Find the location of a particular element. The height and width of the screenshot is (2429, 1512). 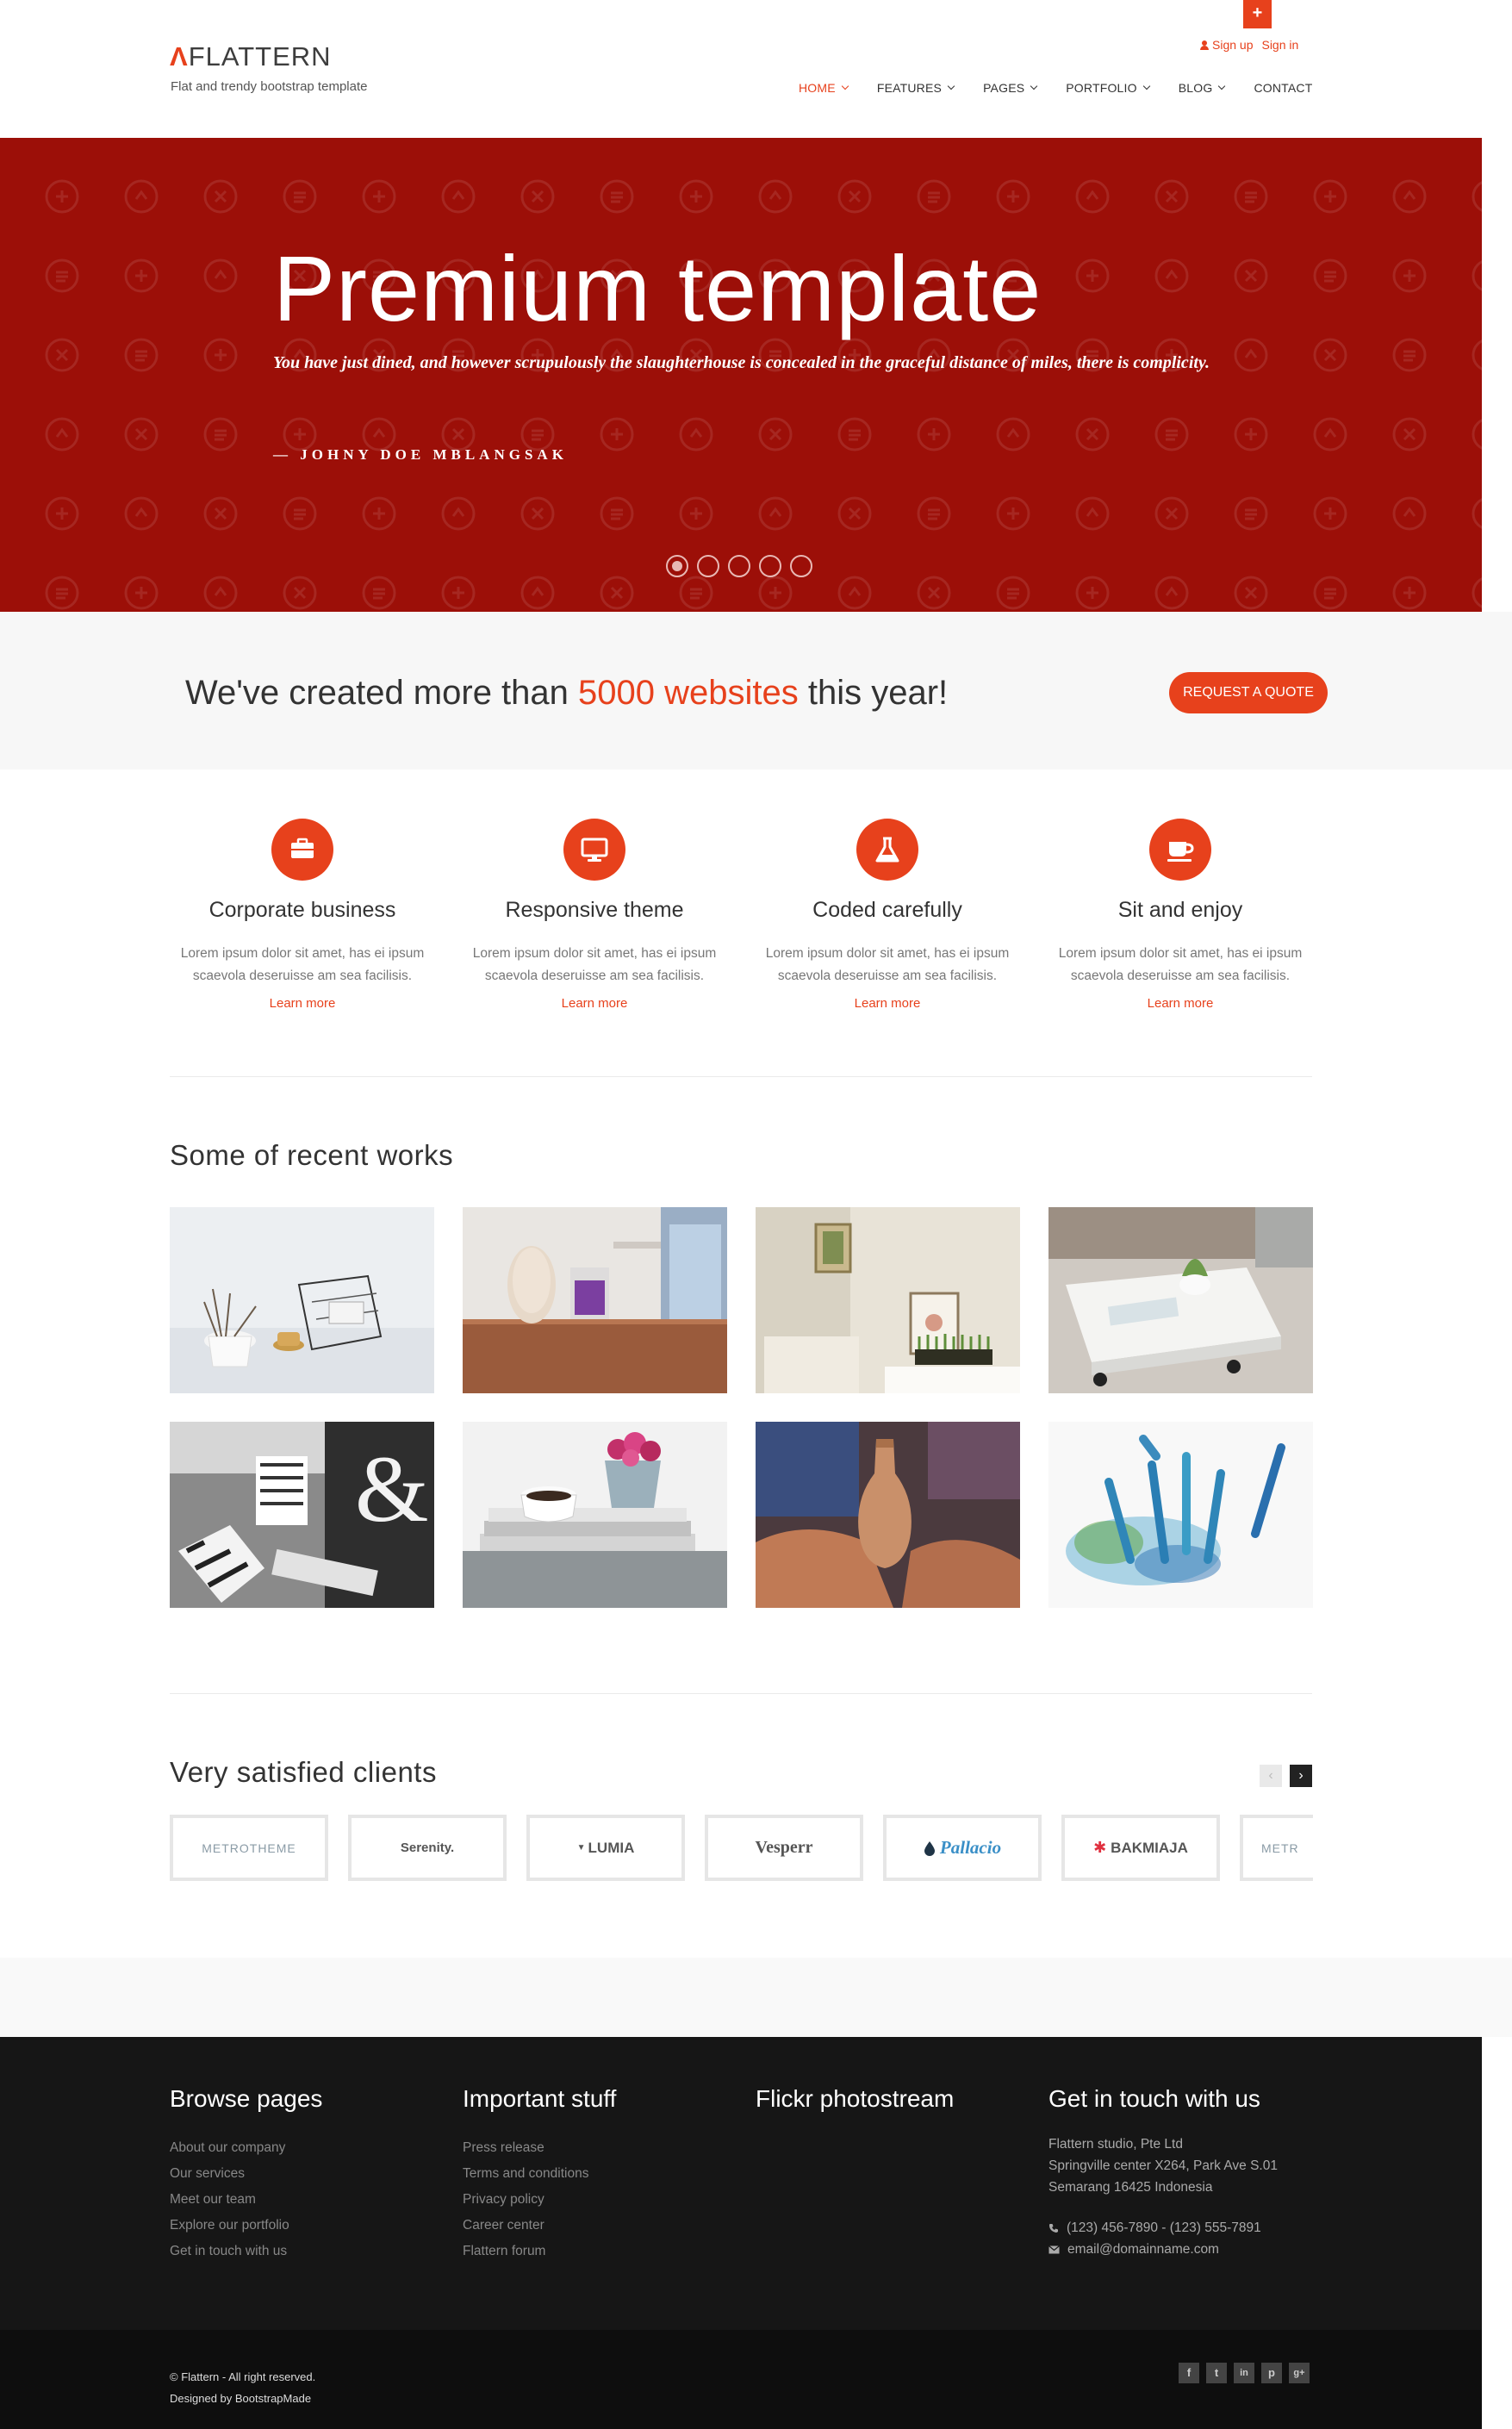

nav-item-features: FEATURES is located at coordinates (916, 88).